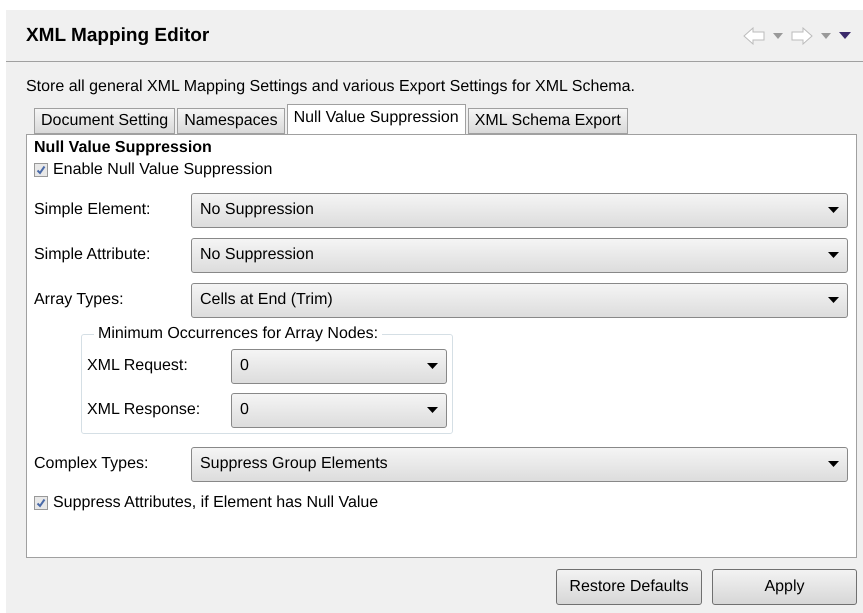 The height and width of the screenshot is (613, 863). What do you see at coordinates (845, 35) in the screenshot?
I see `view-menu-icon` at bounding box center [845, 35].